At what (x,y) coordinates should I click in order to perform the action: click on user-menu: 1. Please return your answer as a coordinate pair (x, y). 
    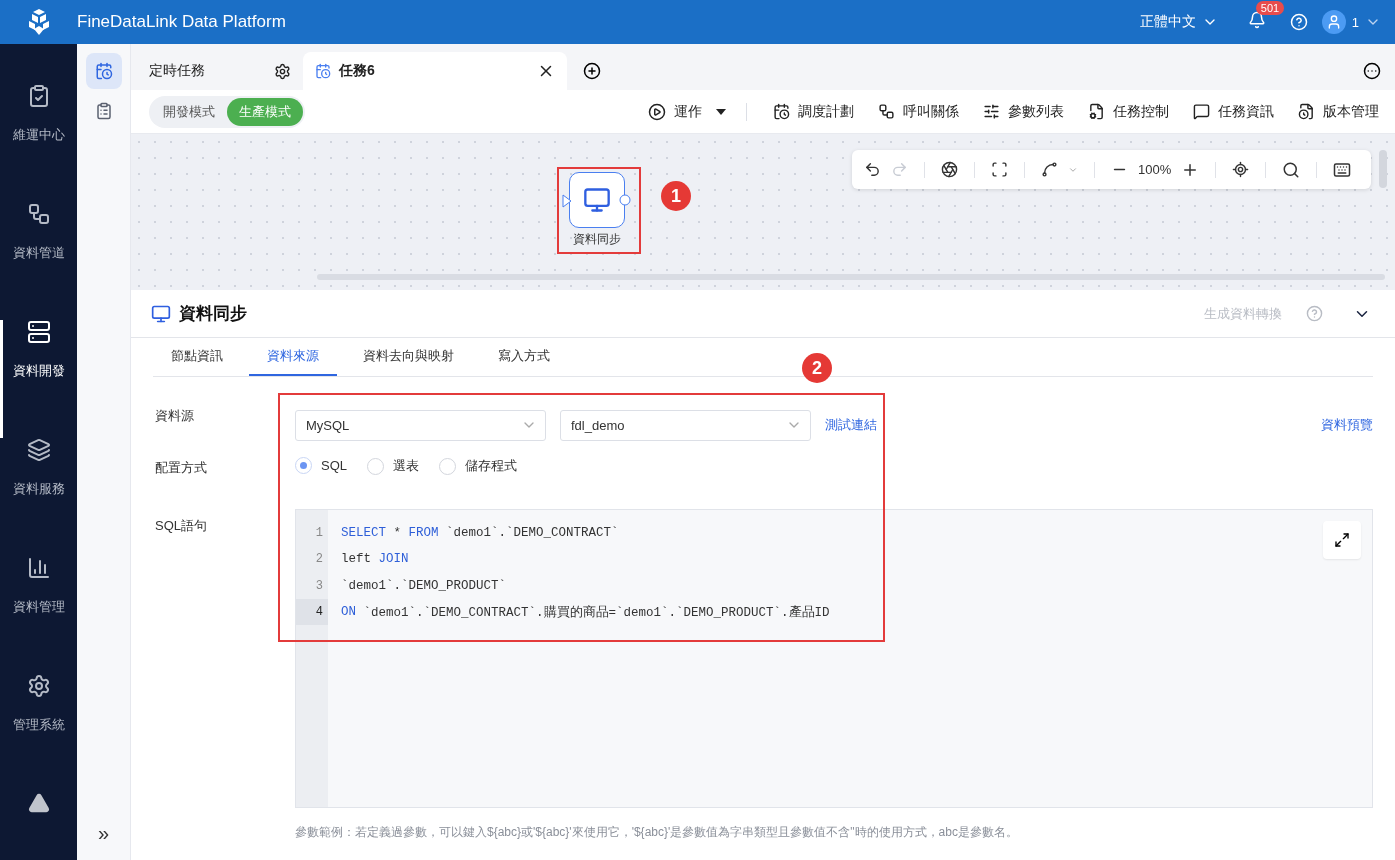
    Looking at the image, I should click on (1351, 22).